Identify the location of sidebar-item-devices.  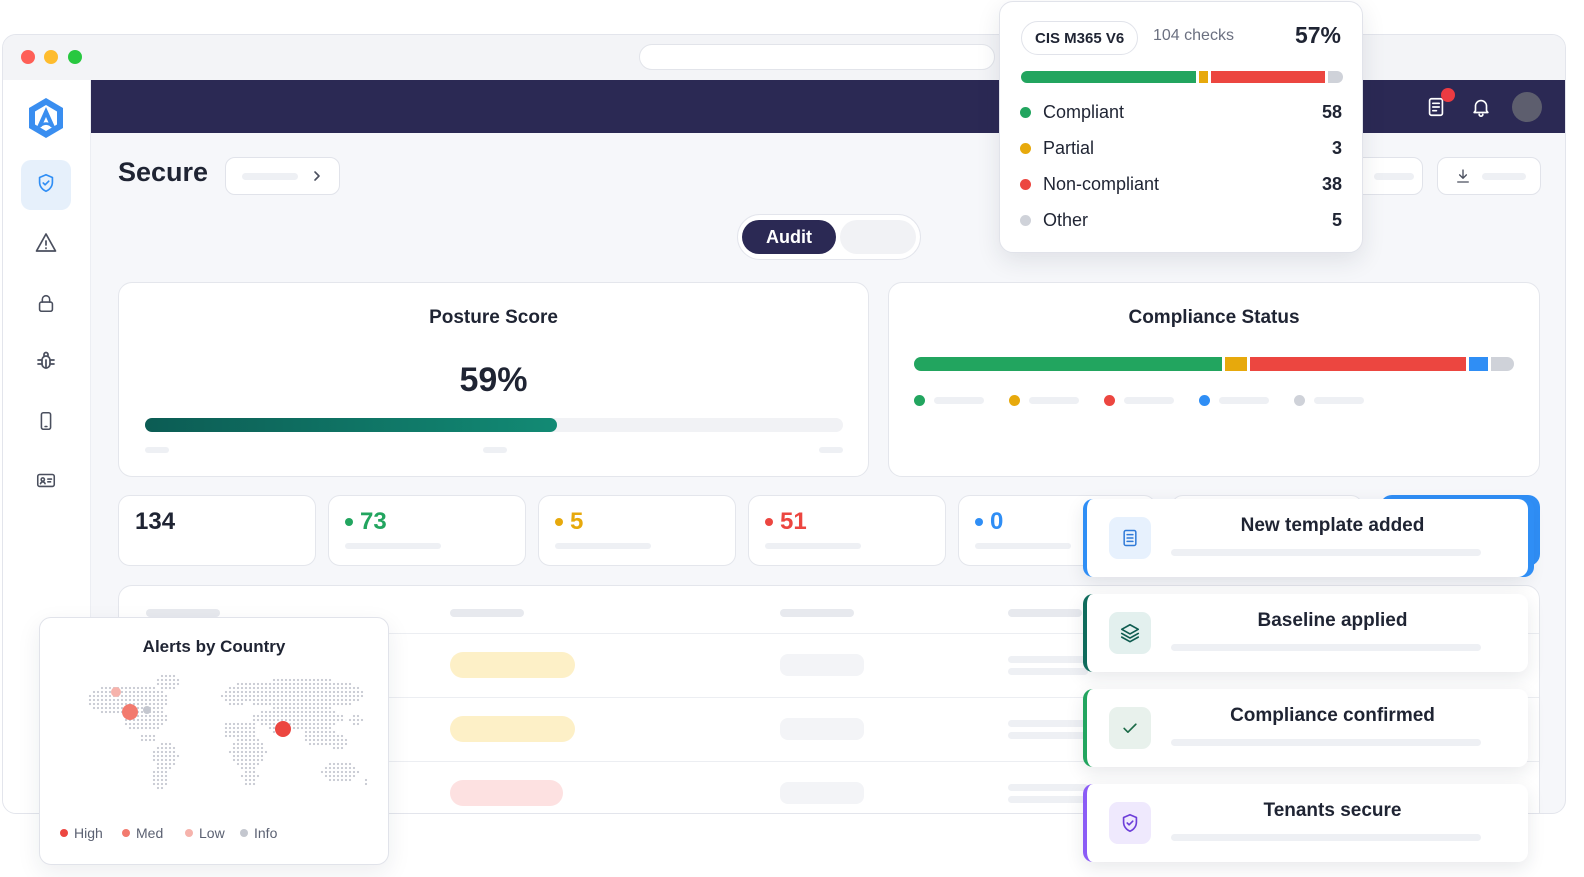
(46, 423).